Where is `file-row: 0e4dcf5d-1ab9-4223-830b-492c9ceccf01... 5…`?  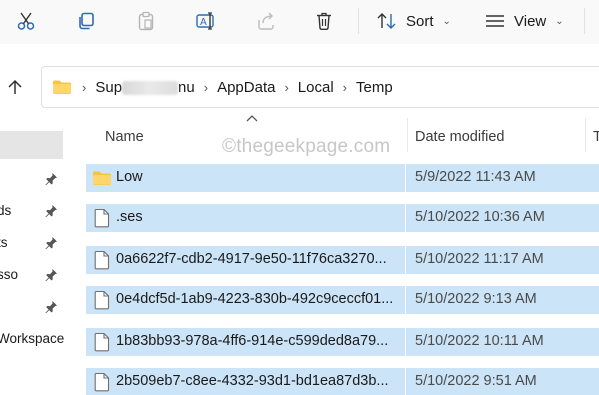
file-row: 0e4dcf5d-1ab9-4223-830b-492c9ceccf01... 5… is located at coordinates (342, 300).